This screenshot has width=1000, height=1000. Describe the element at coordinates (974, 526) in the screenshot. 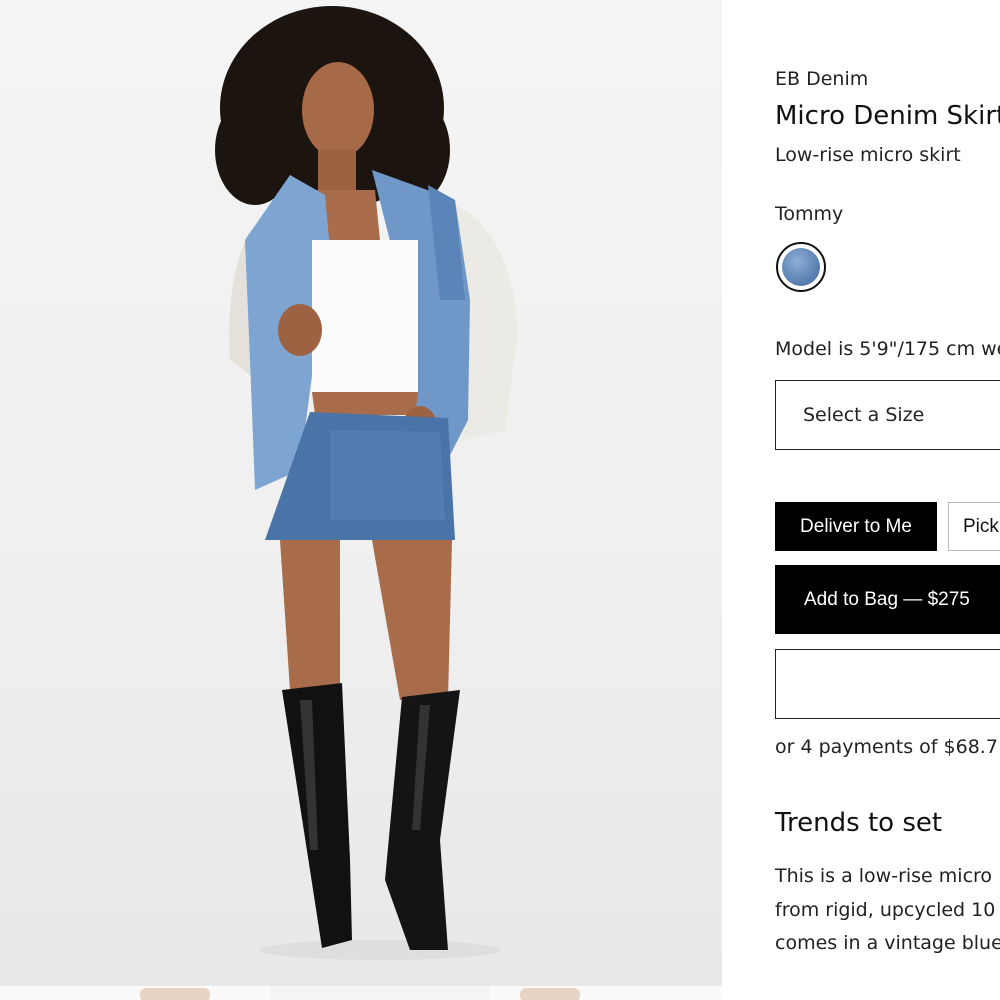

I see `pickup-in-store-button: Pick` at that location.